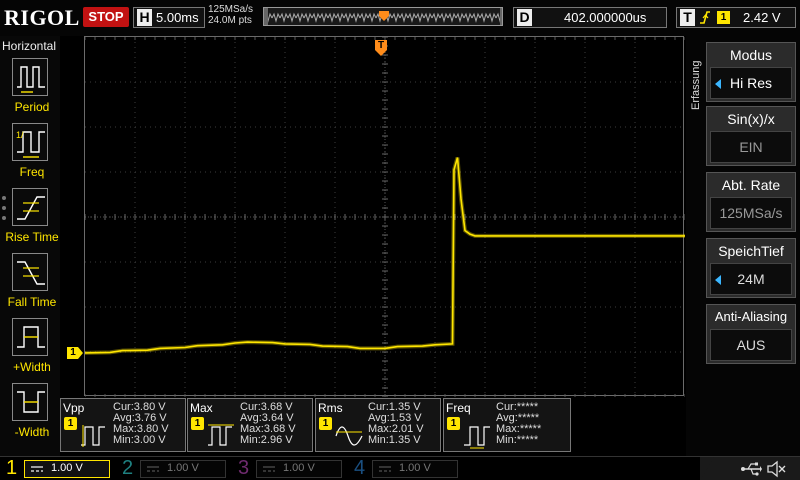 The width and height of the screenshot is (800, 480). I want to click on channel-2-status: 2 1.00 V, so click(174, 468).